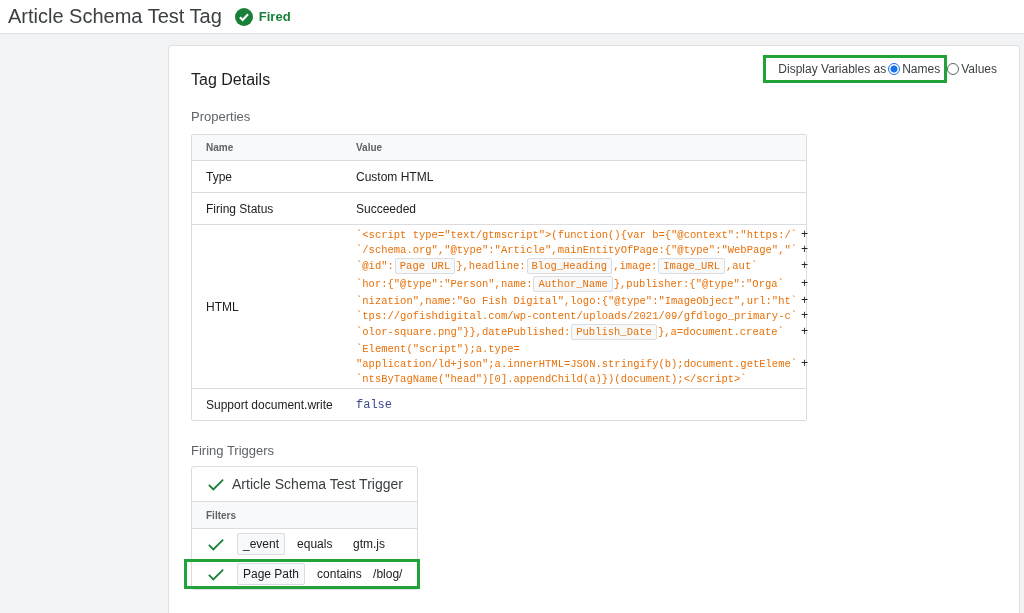  I want to click on trigger-name: Article Schema Test Trigger, so click(317, 484).